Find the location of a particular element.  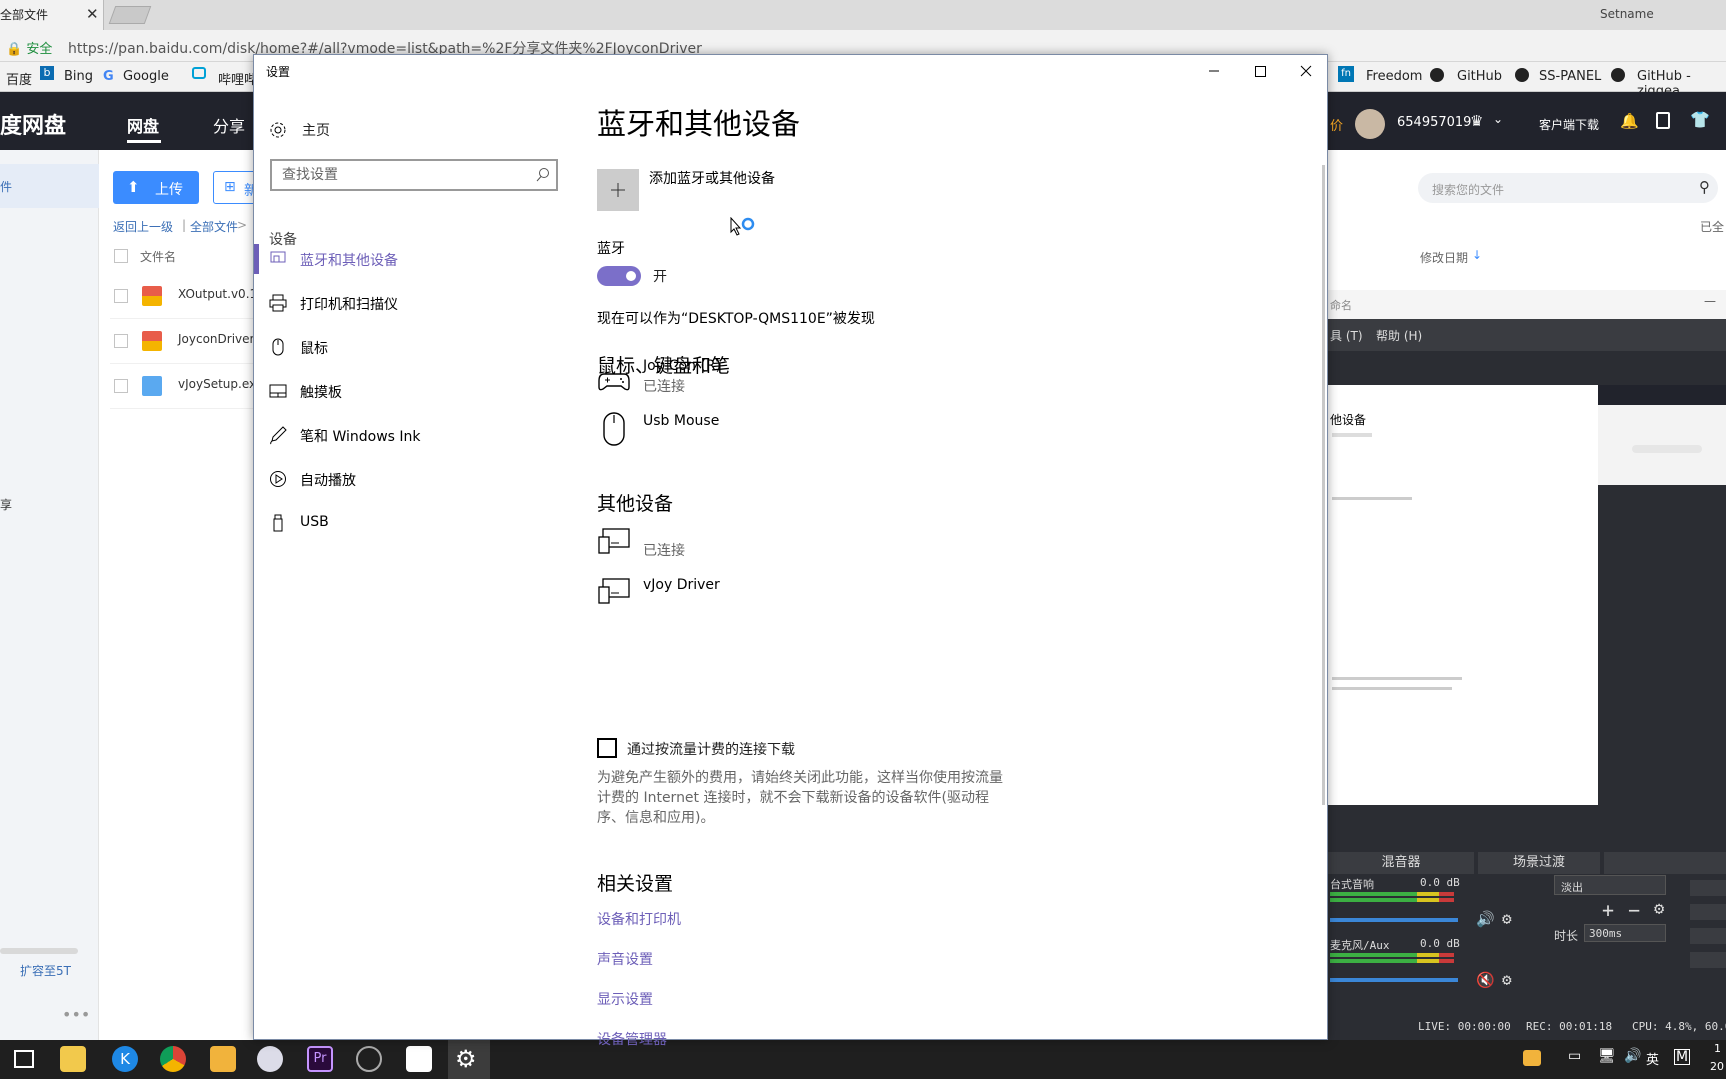

metered-label: 通过按流量计费的连接下载 is located at coordinates (711, 749).